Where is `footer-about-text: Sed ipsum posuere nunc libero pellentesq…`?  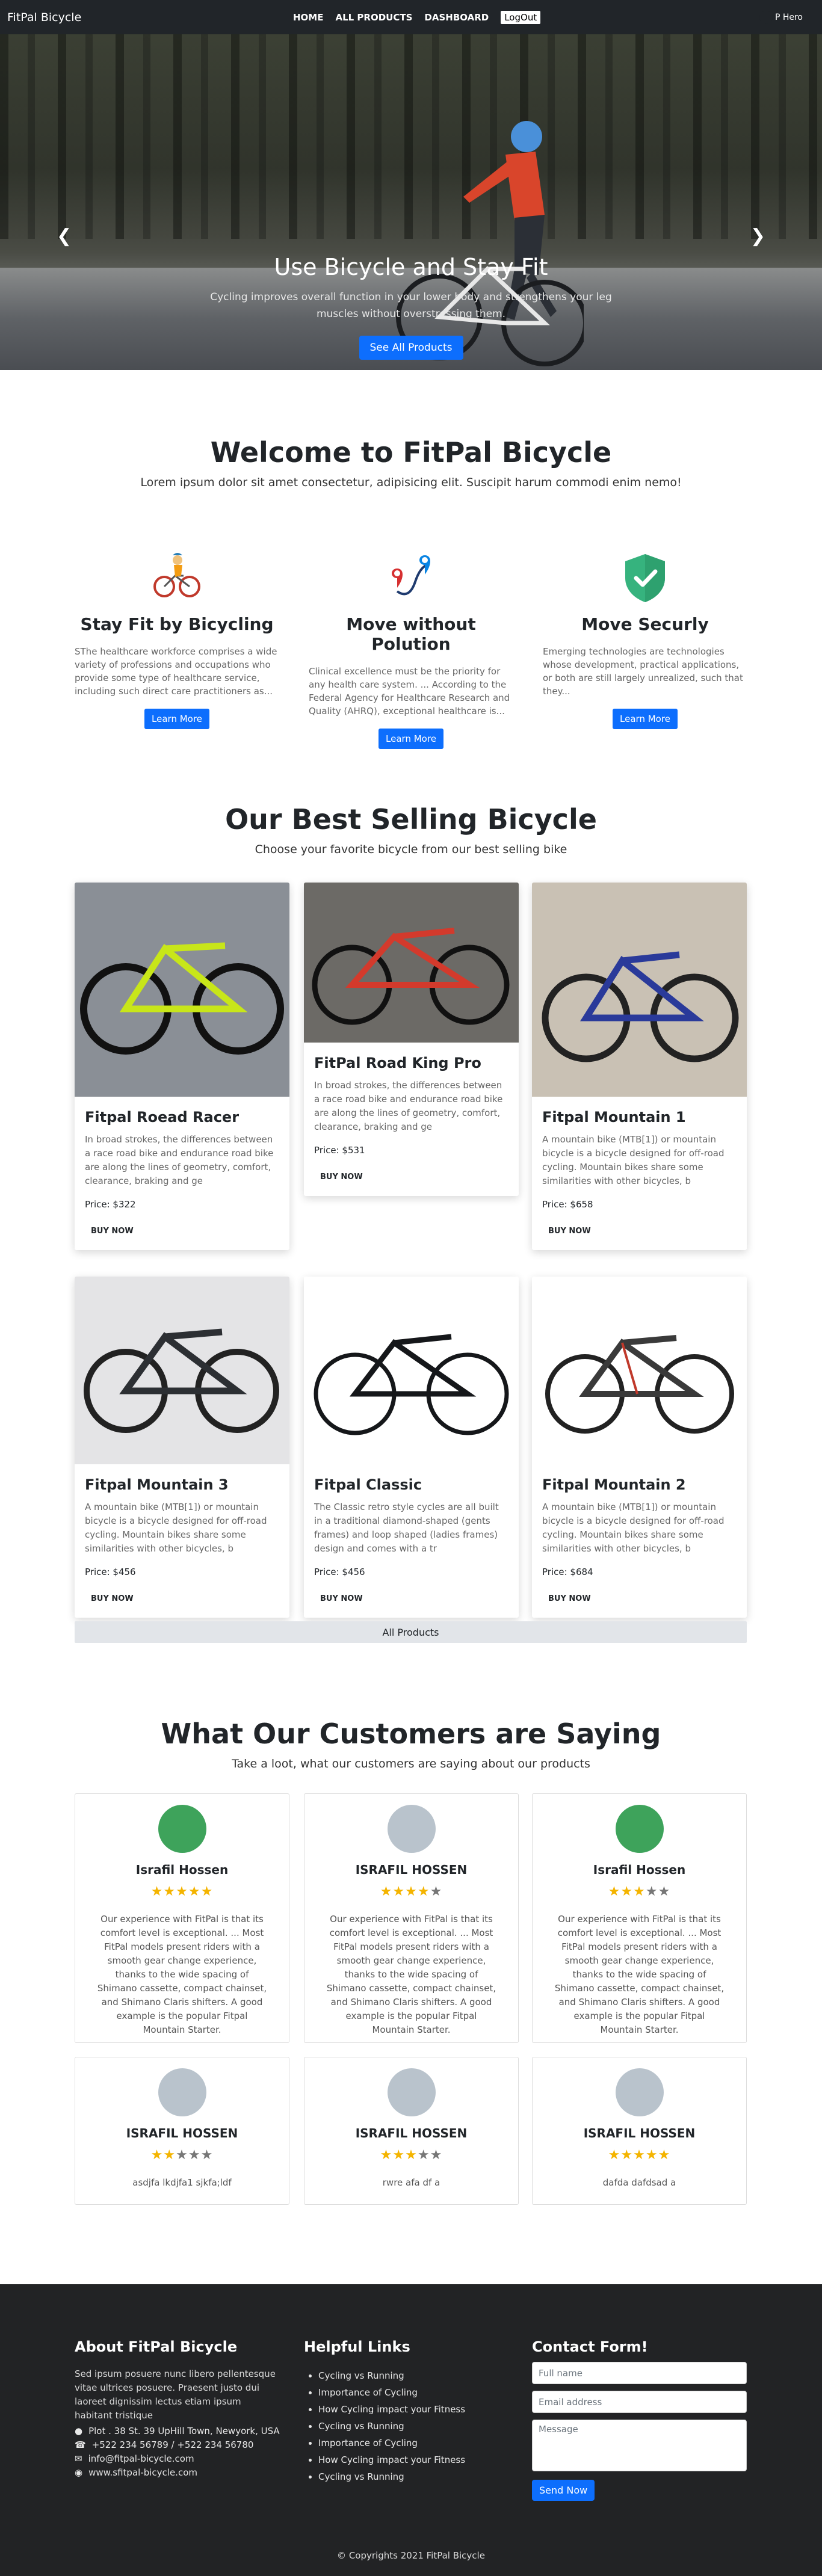 footer-about-text: Sed ipsum posuere nunc libero pellentesq… is located at coordinates (175, 2394).